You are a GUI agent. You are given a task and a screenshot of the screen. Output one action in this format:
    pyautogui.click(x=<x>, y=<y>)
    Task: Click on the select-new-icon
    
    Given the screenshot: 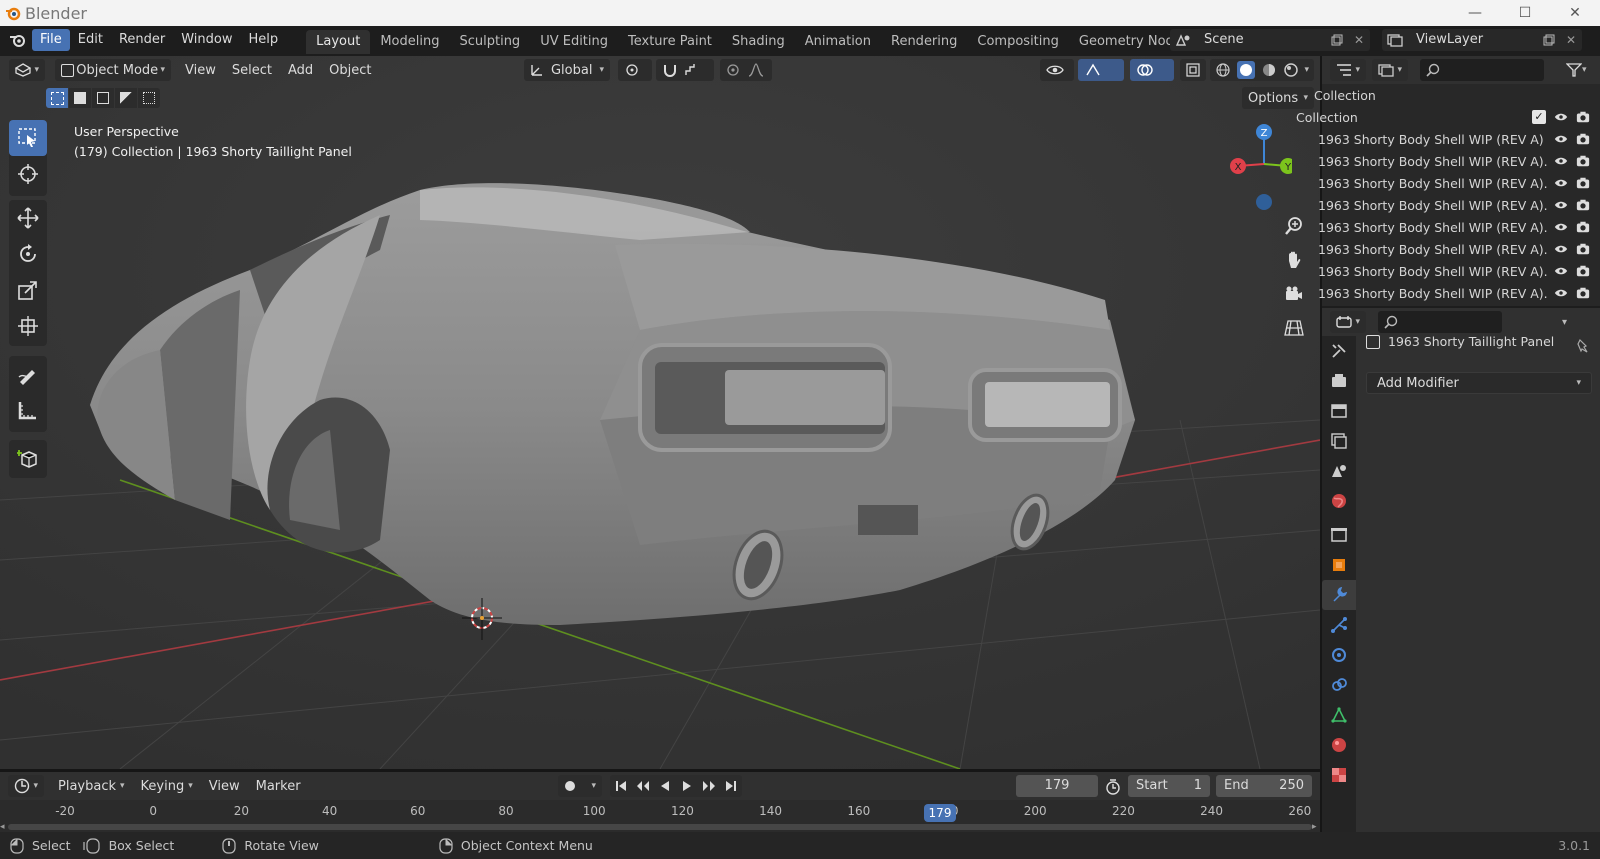 What is the action you would take?
    pyautogui.click(x=57, y=98)
    